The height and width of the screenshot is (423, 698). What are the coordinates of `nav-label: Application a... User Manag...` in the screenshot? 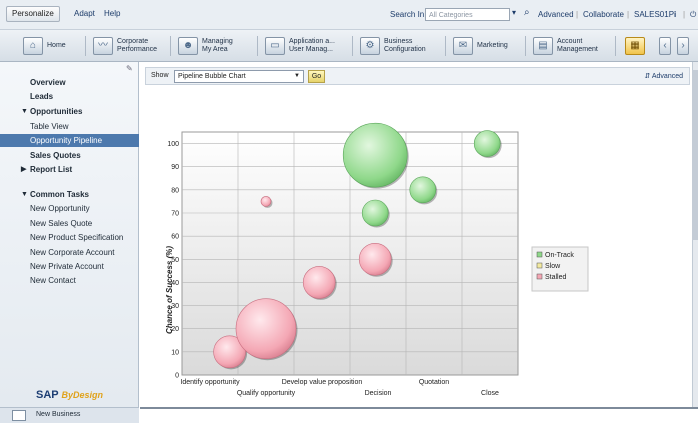 It's located at (312, 45).